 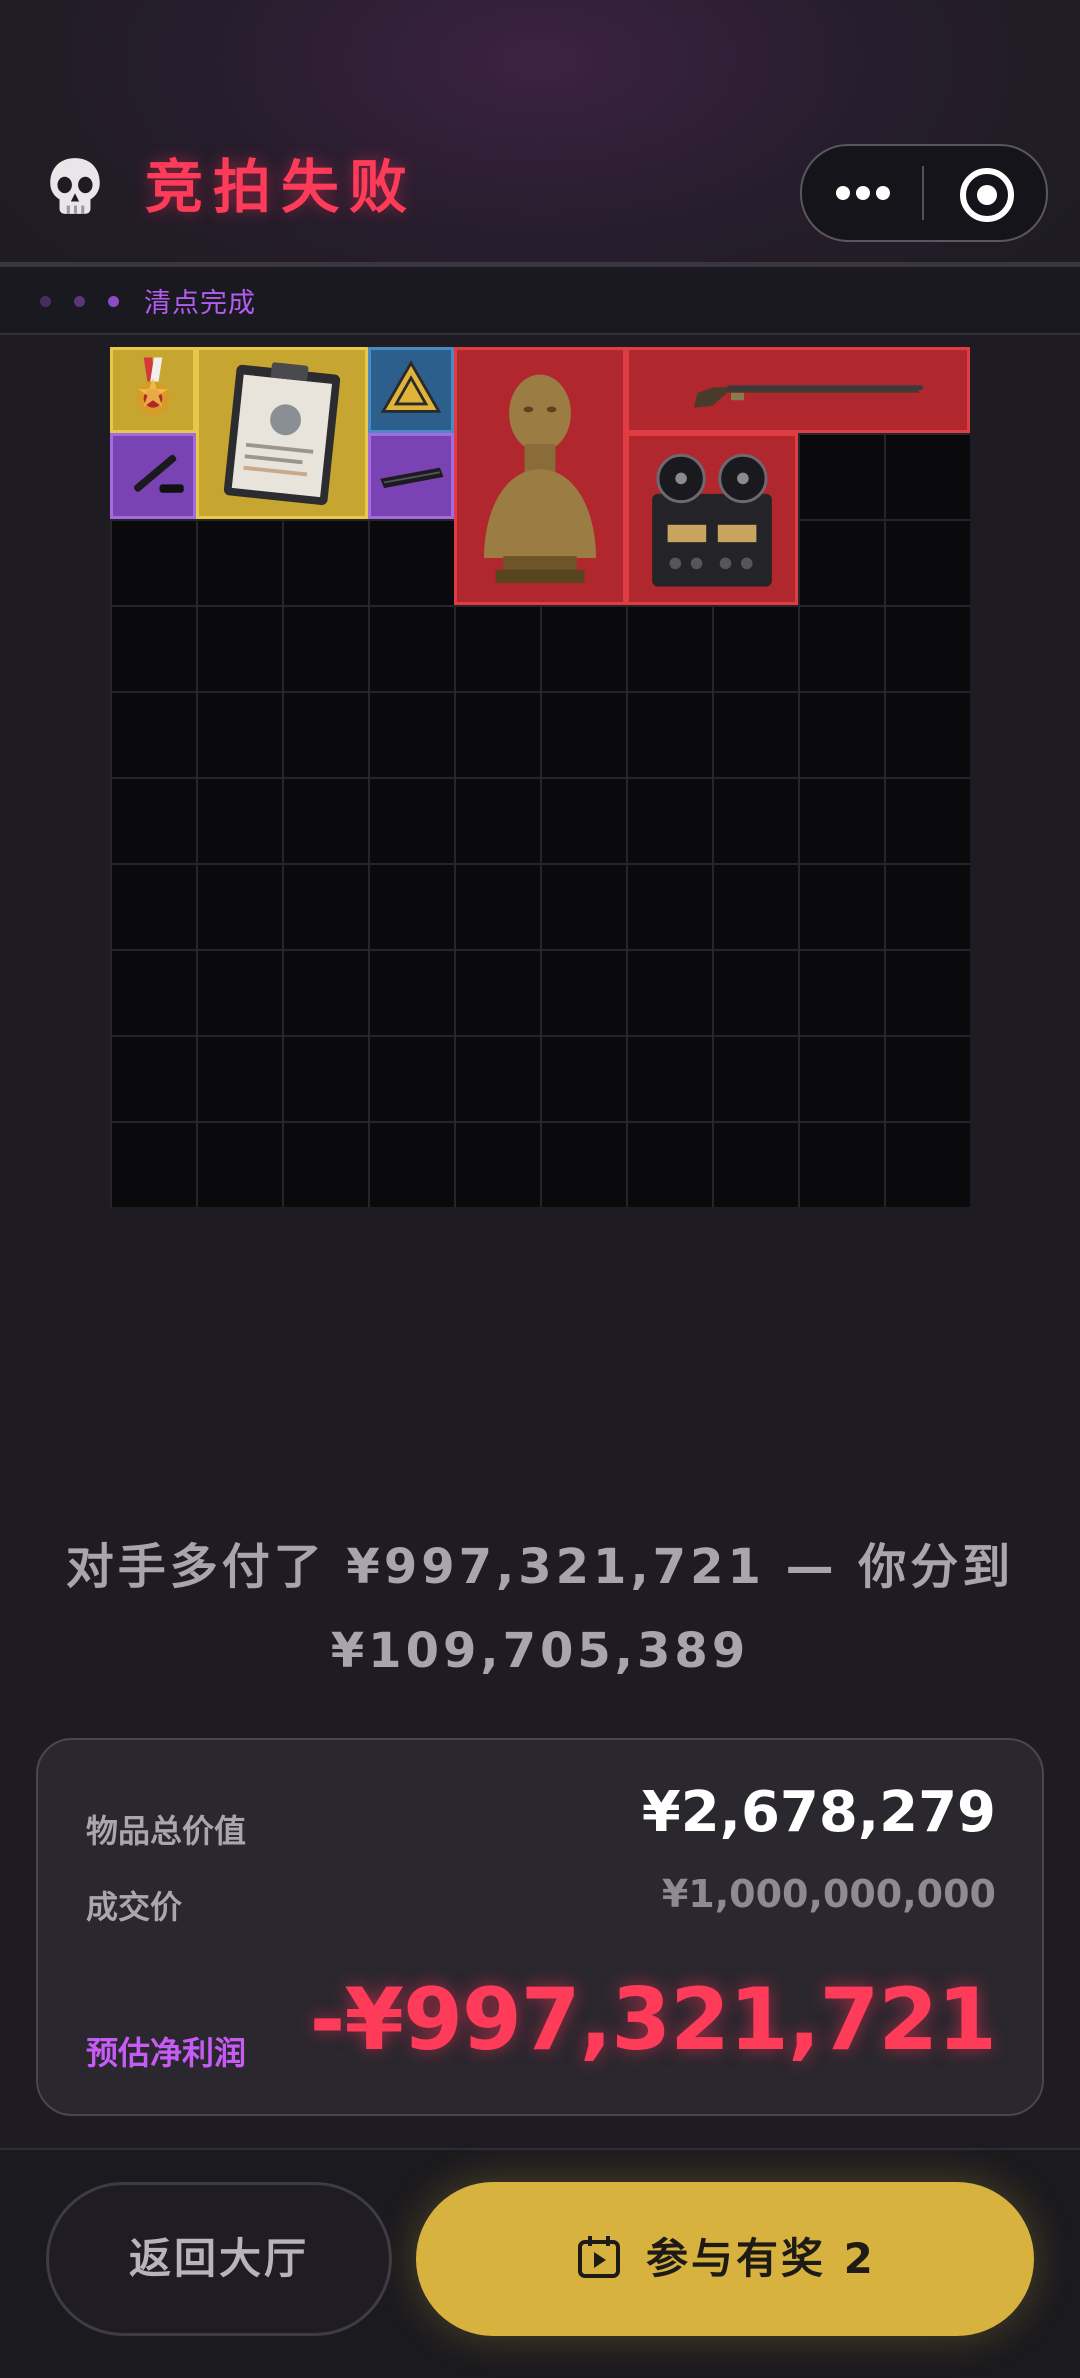 What do you see at coordinates (540, 1651) in the screenshot?
I see `result-message-line2: ¥109,705,389` at bounding box center [540, 1651].